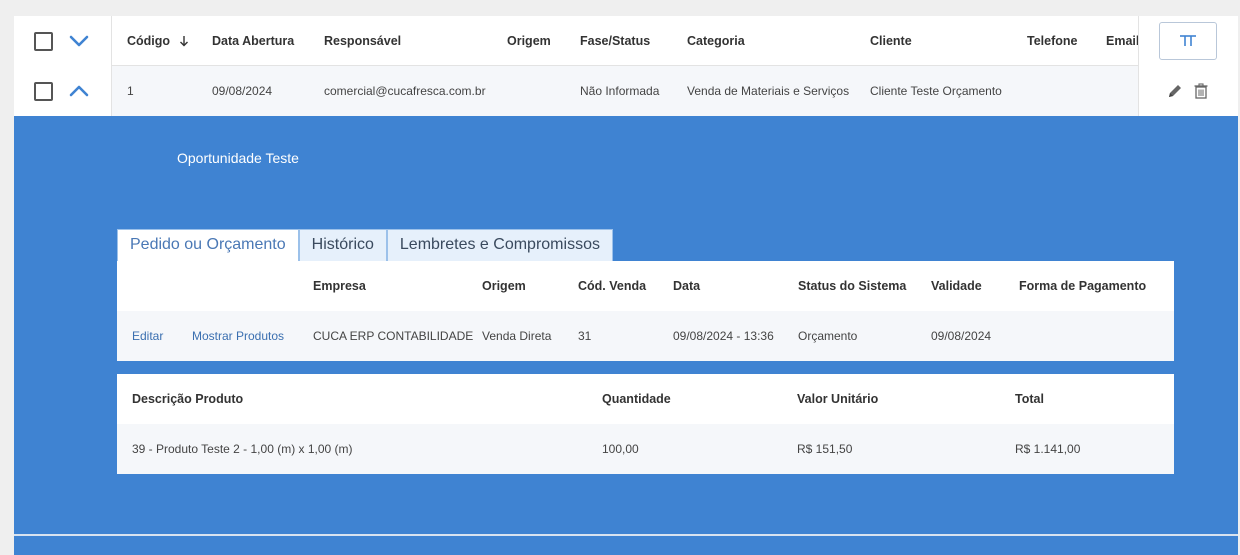 Image resolution: width=1240 pixels, height=555 pixels. I want to click on col-header-data-abertura: Data Abertura, so click(253, 41).